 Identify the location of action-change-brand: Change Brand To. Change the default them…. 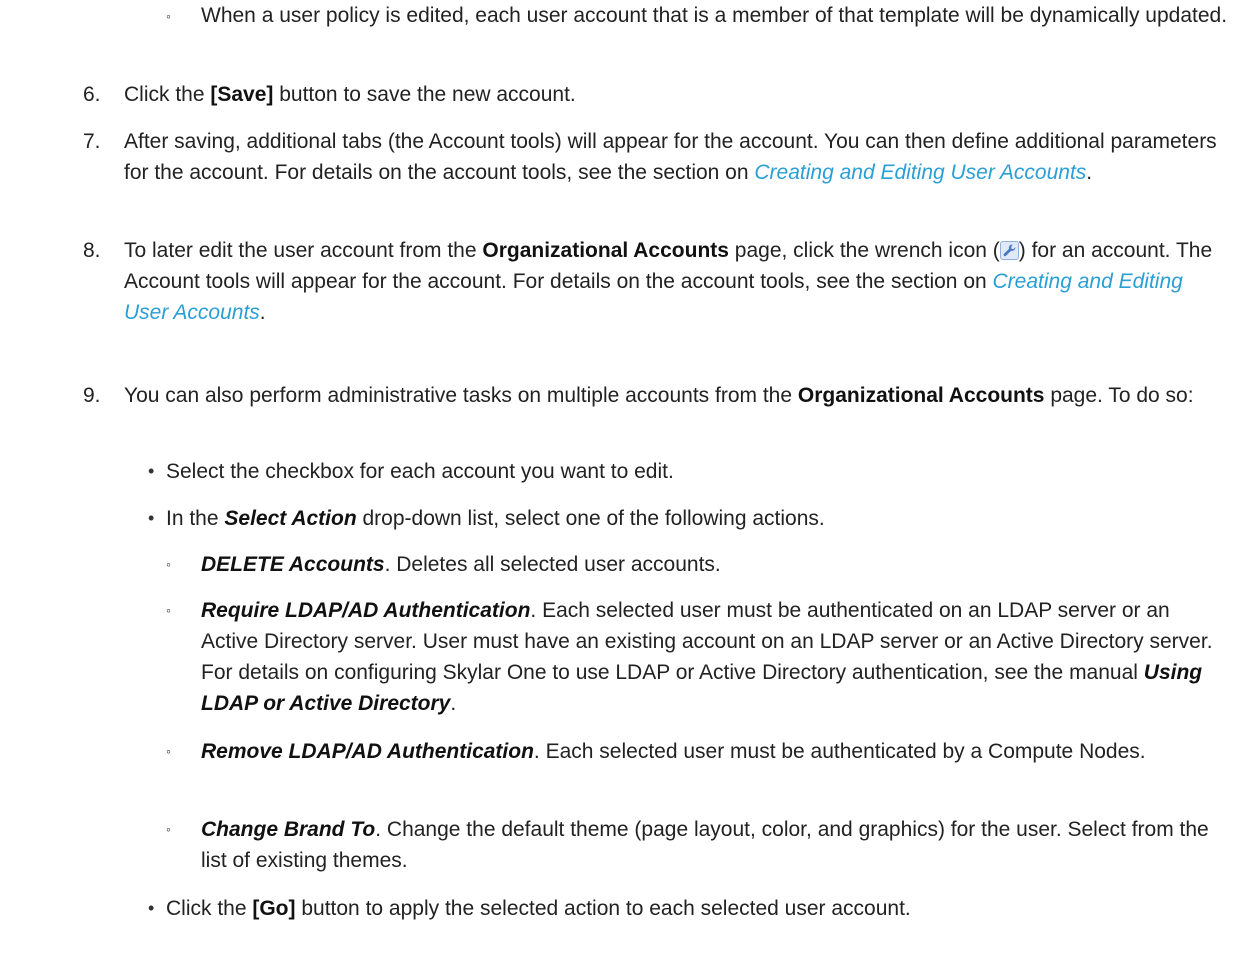
(713, 845).